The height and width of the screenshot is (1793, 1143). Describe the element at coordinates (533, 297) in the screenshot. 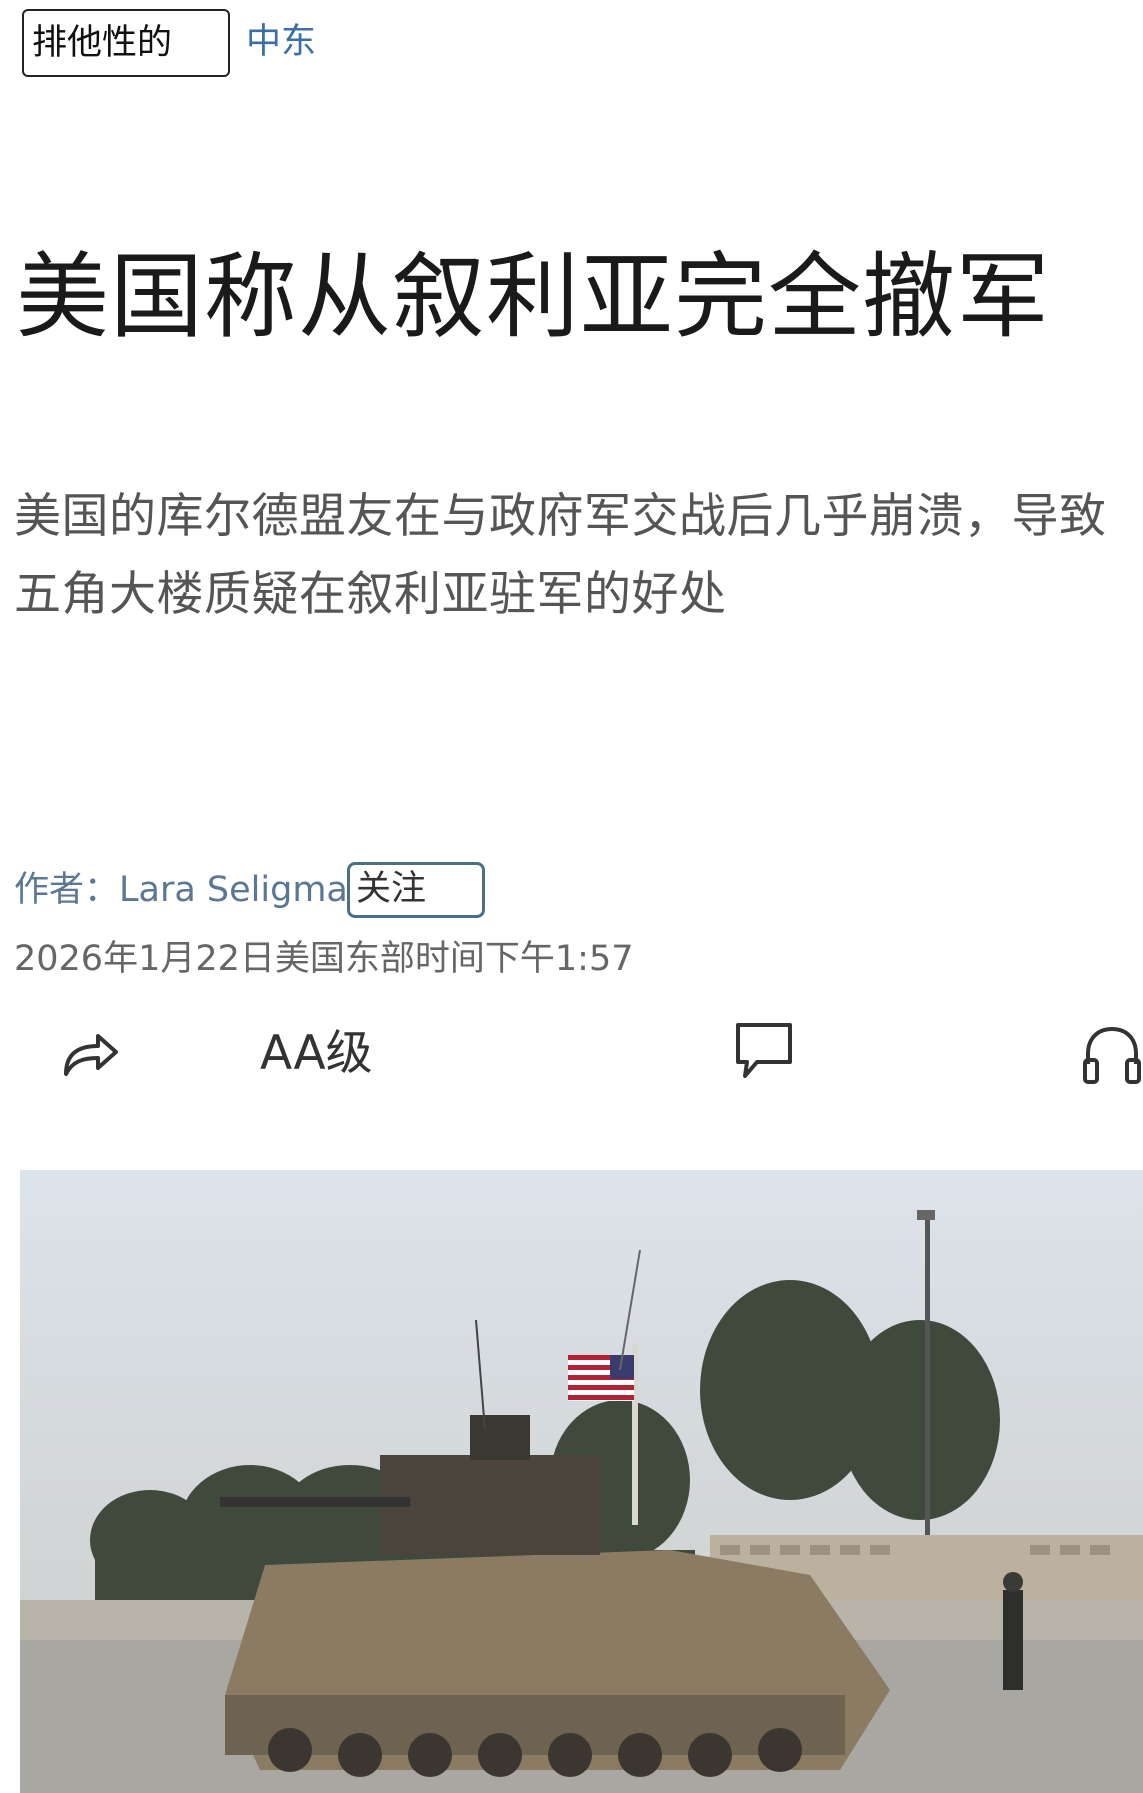

I see `article-headline: 美国称从叙利亚完全撤军` at that location.